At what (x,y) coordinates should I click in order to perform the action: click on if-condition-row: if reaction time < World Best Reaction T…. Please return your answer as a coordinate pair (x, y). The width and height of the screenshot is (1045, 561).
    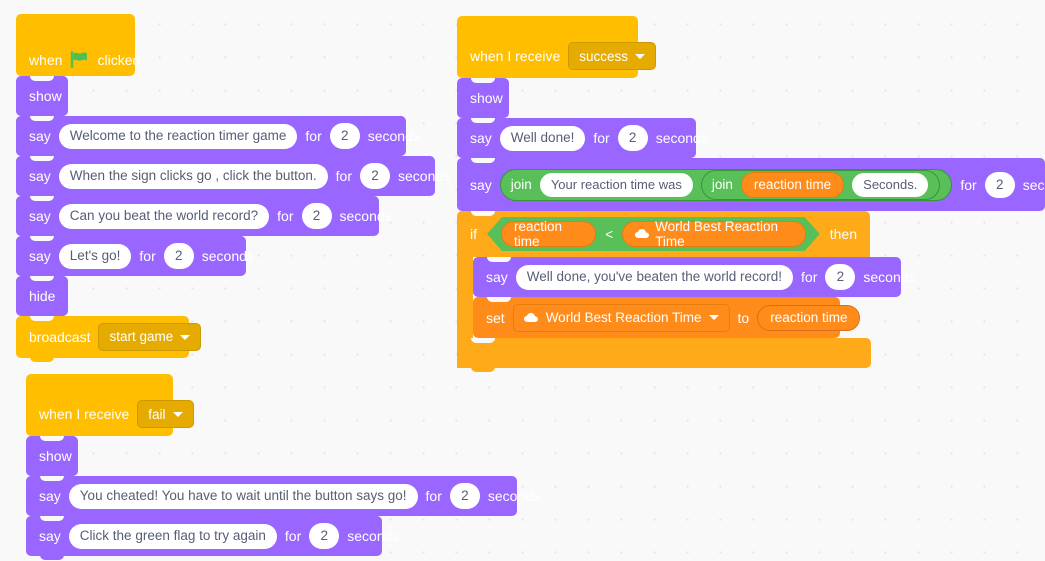
    Looking at the image, I should click on (663, 234).